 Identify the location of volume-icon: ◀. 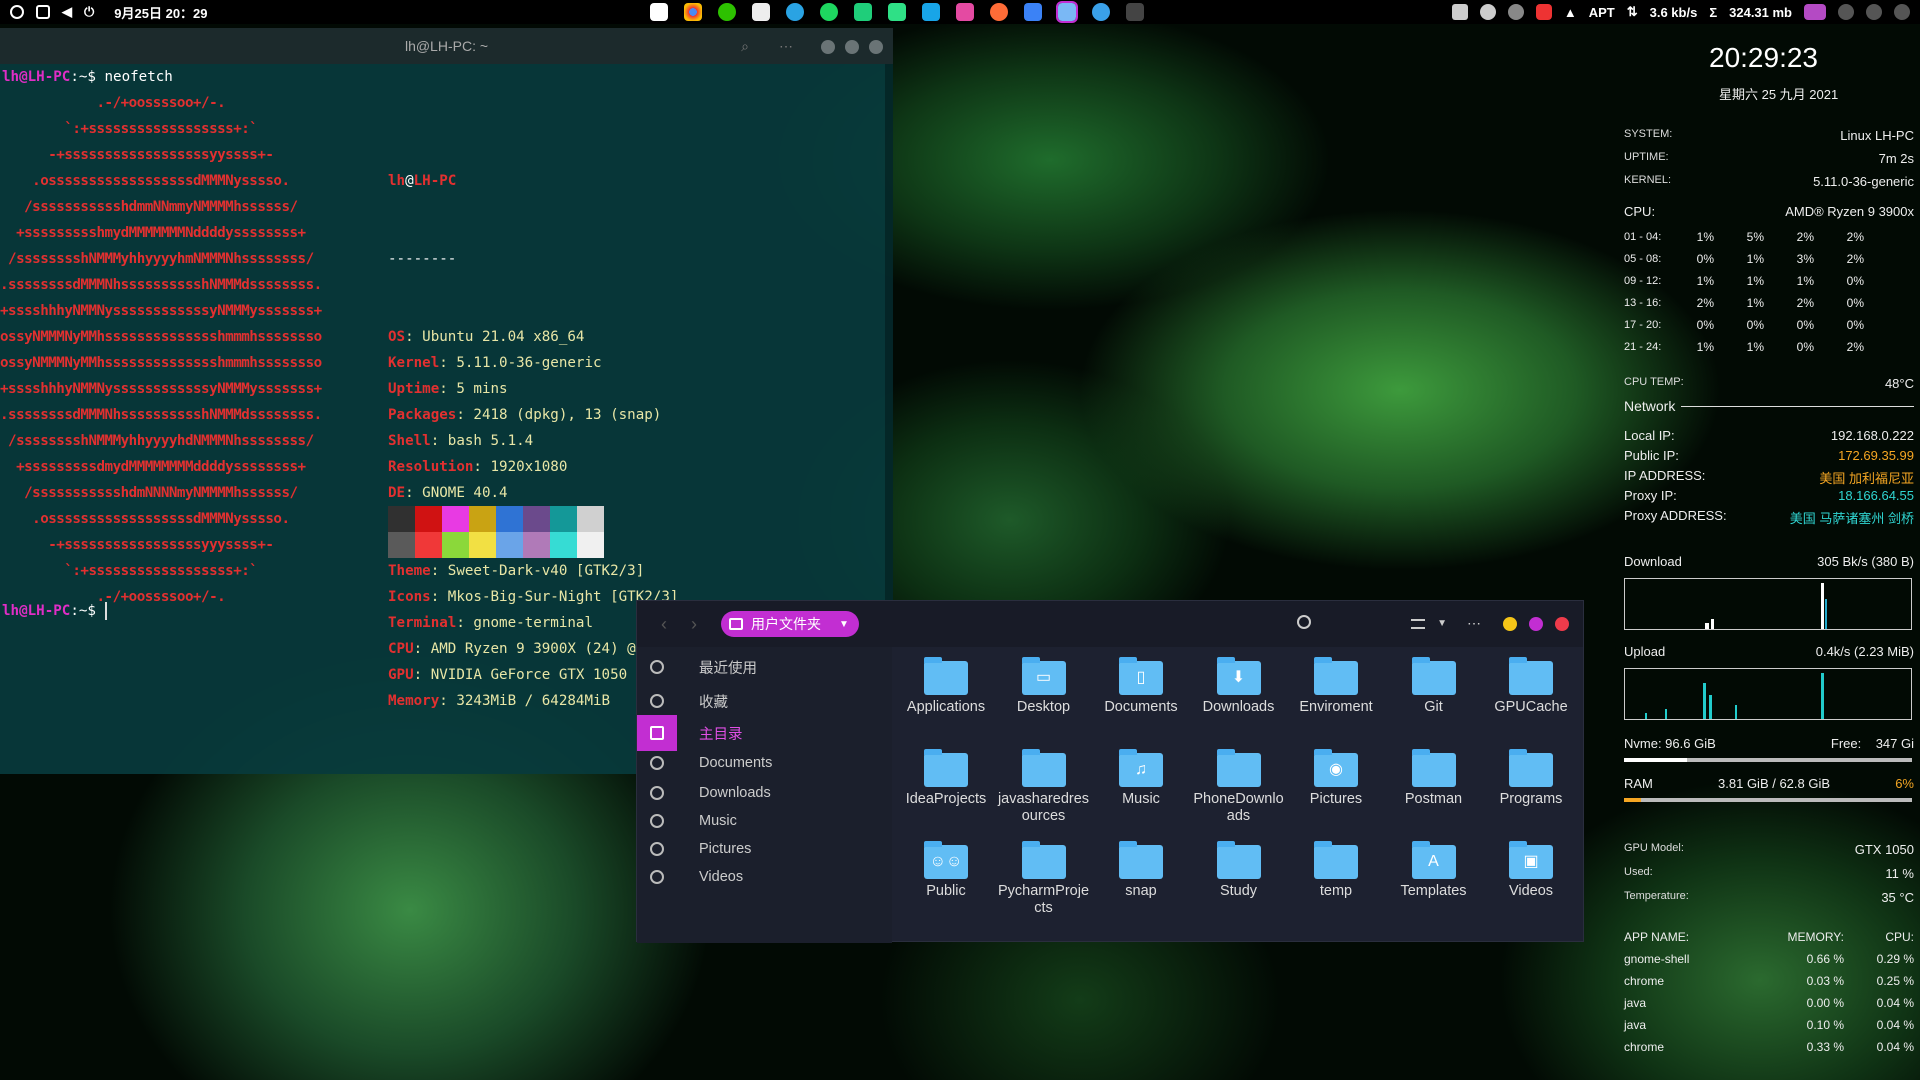
(67, 12).